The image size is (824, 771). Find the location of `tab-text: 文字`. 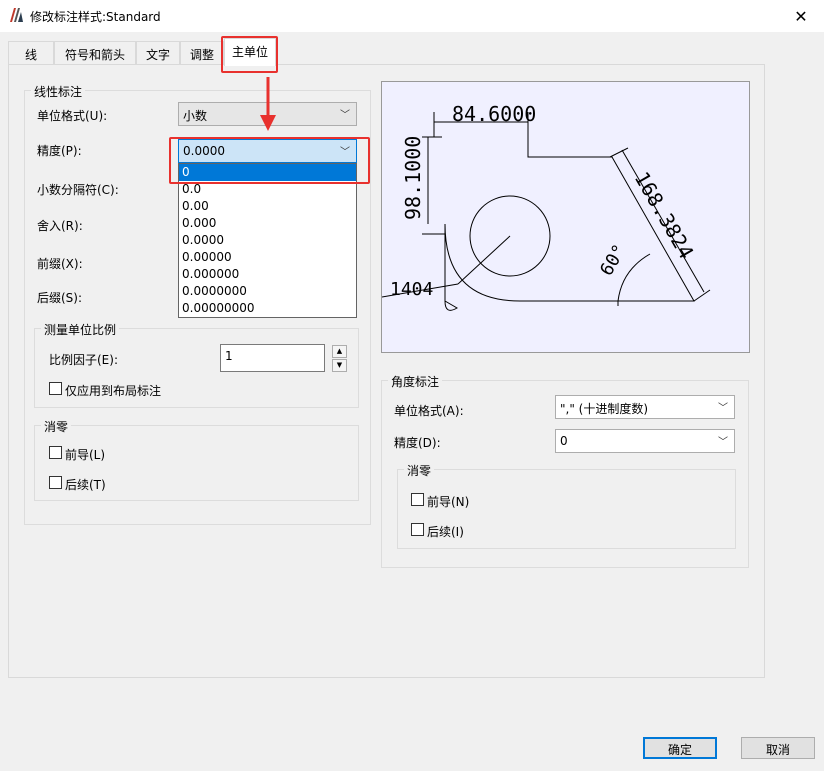

tab-text: 文字 is located at coordinates (158, 53).